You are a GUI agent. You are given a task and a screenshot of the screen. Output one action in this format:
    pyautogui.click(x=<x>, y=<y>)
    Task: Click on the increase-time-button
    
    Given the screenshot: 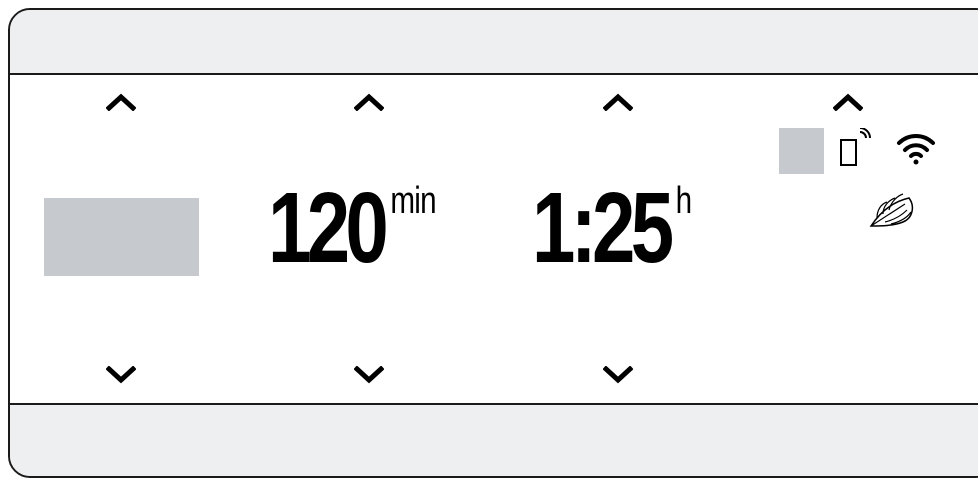 What is the action you would take?
    pyautogui.click(x=618, y=102)
    